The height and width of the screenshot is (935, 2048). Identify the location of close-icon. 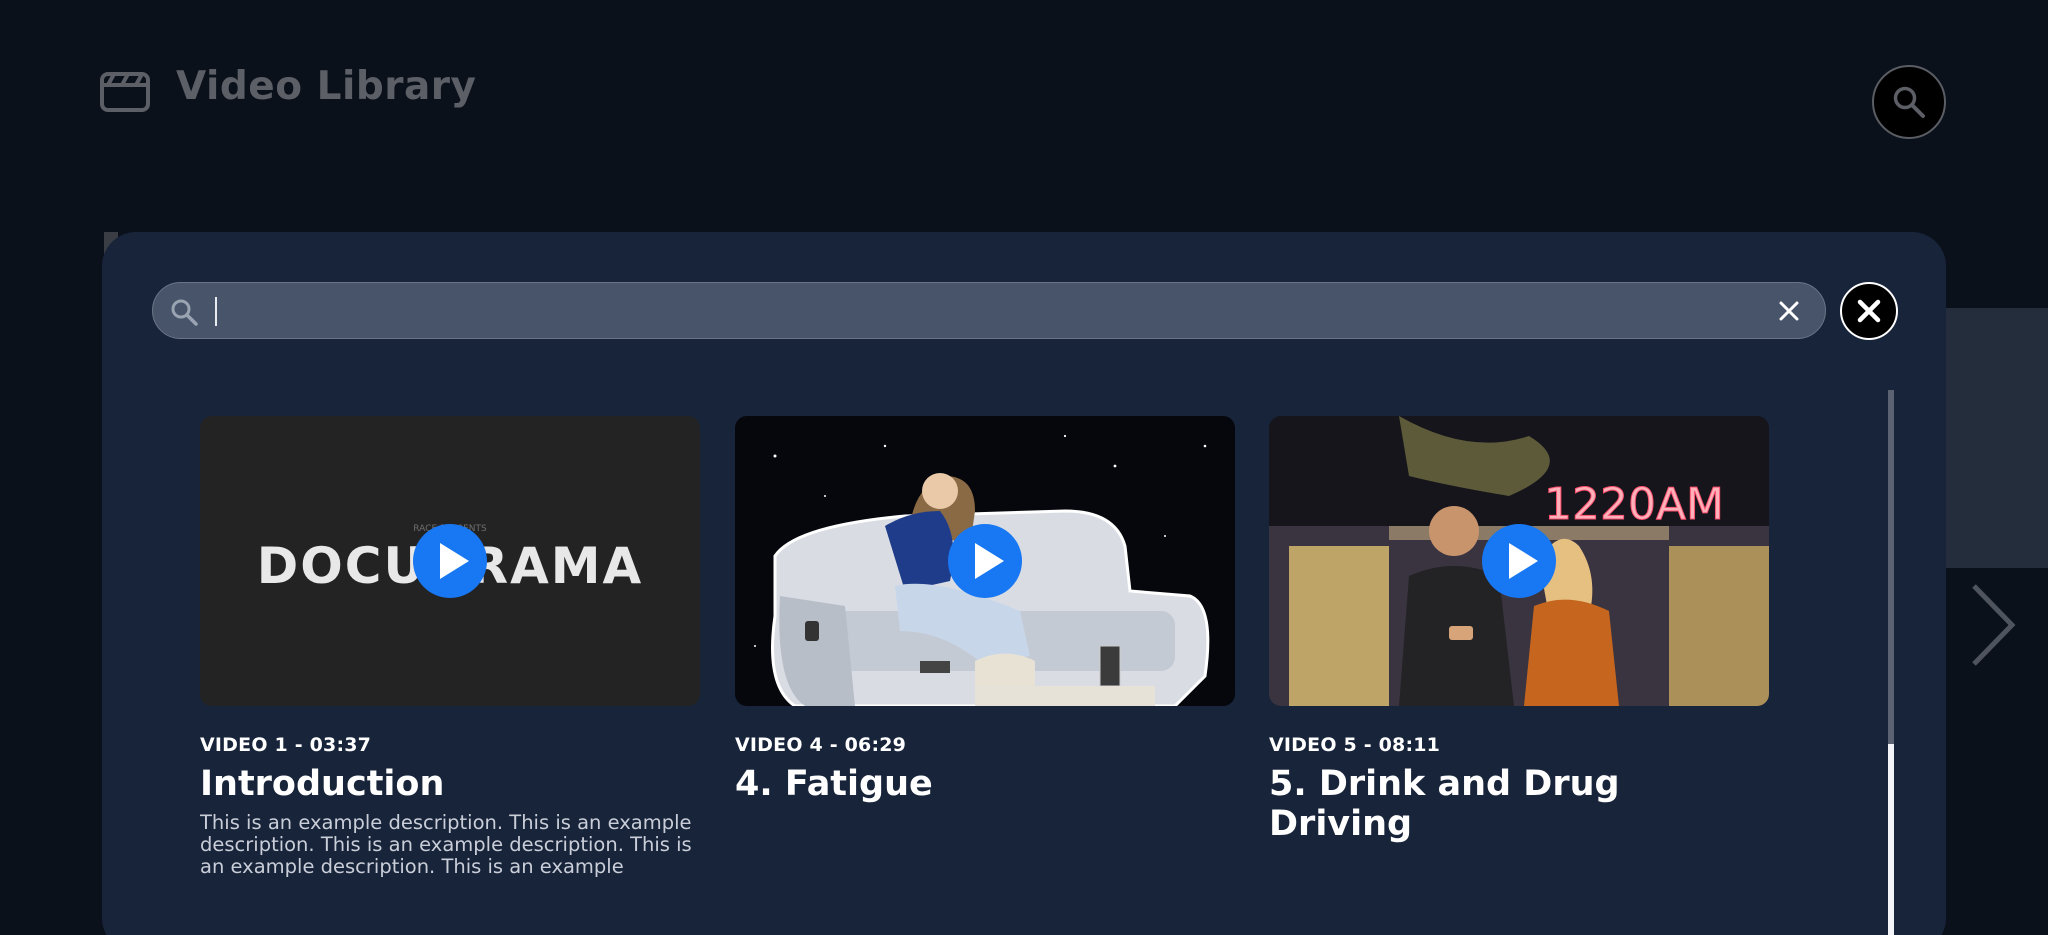
(1869, 311).